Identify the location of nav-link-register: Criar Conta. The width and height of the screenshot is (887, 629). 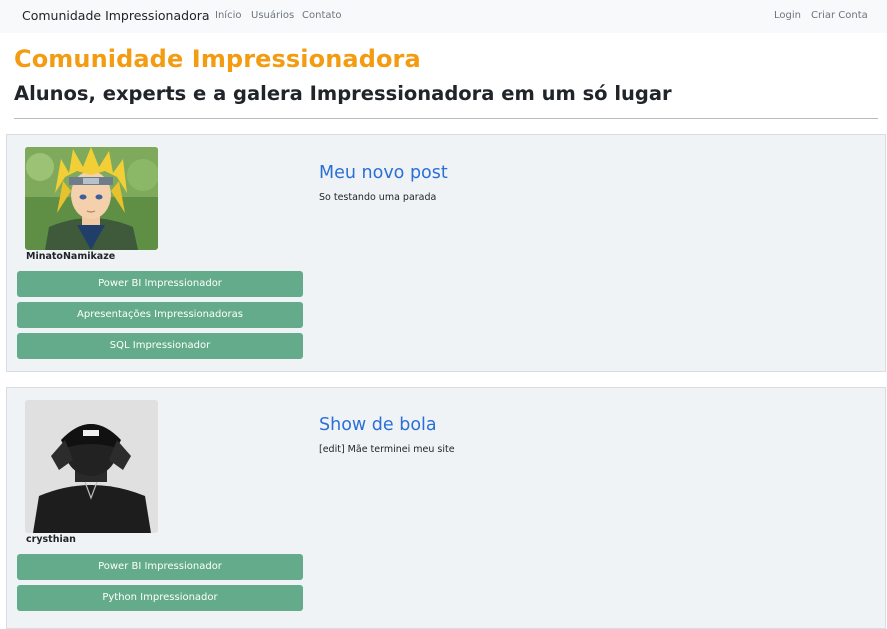
(839, 15).